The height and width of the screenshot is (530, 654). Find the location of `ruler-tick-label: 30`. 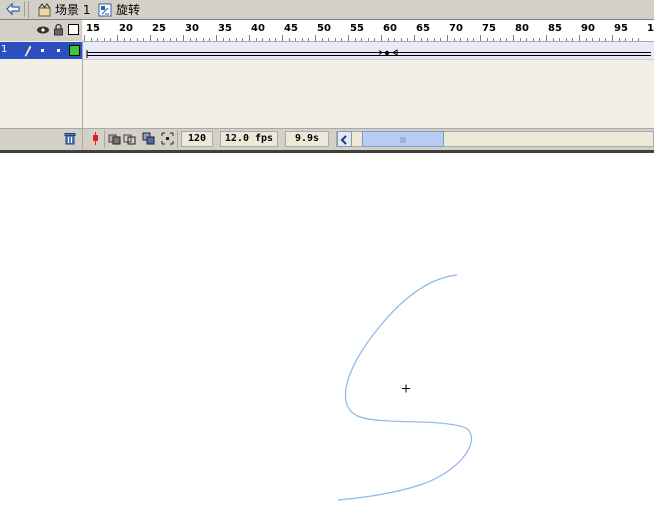

ruler-tick-label: 30 is located at coordinates (192, 28).